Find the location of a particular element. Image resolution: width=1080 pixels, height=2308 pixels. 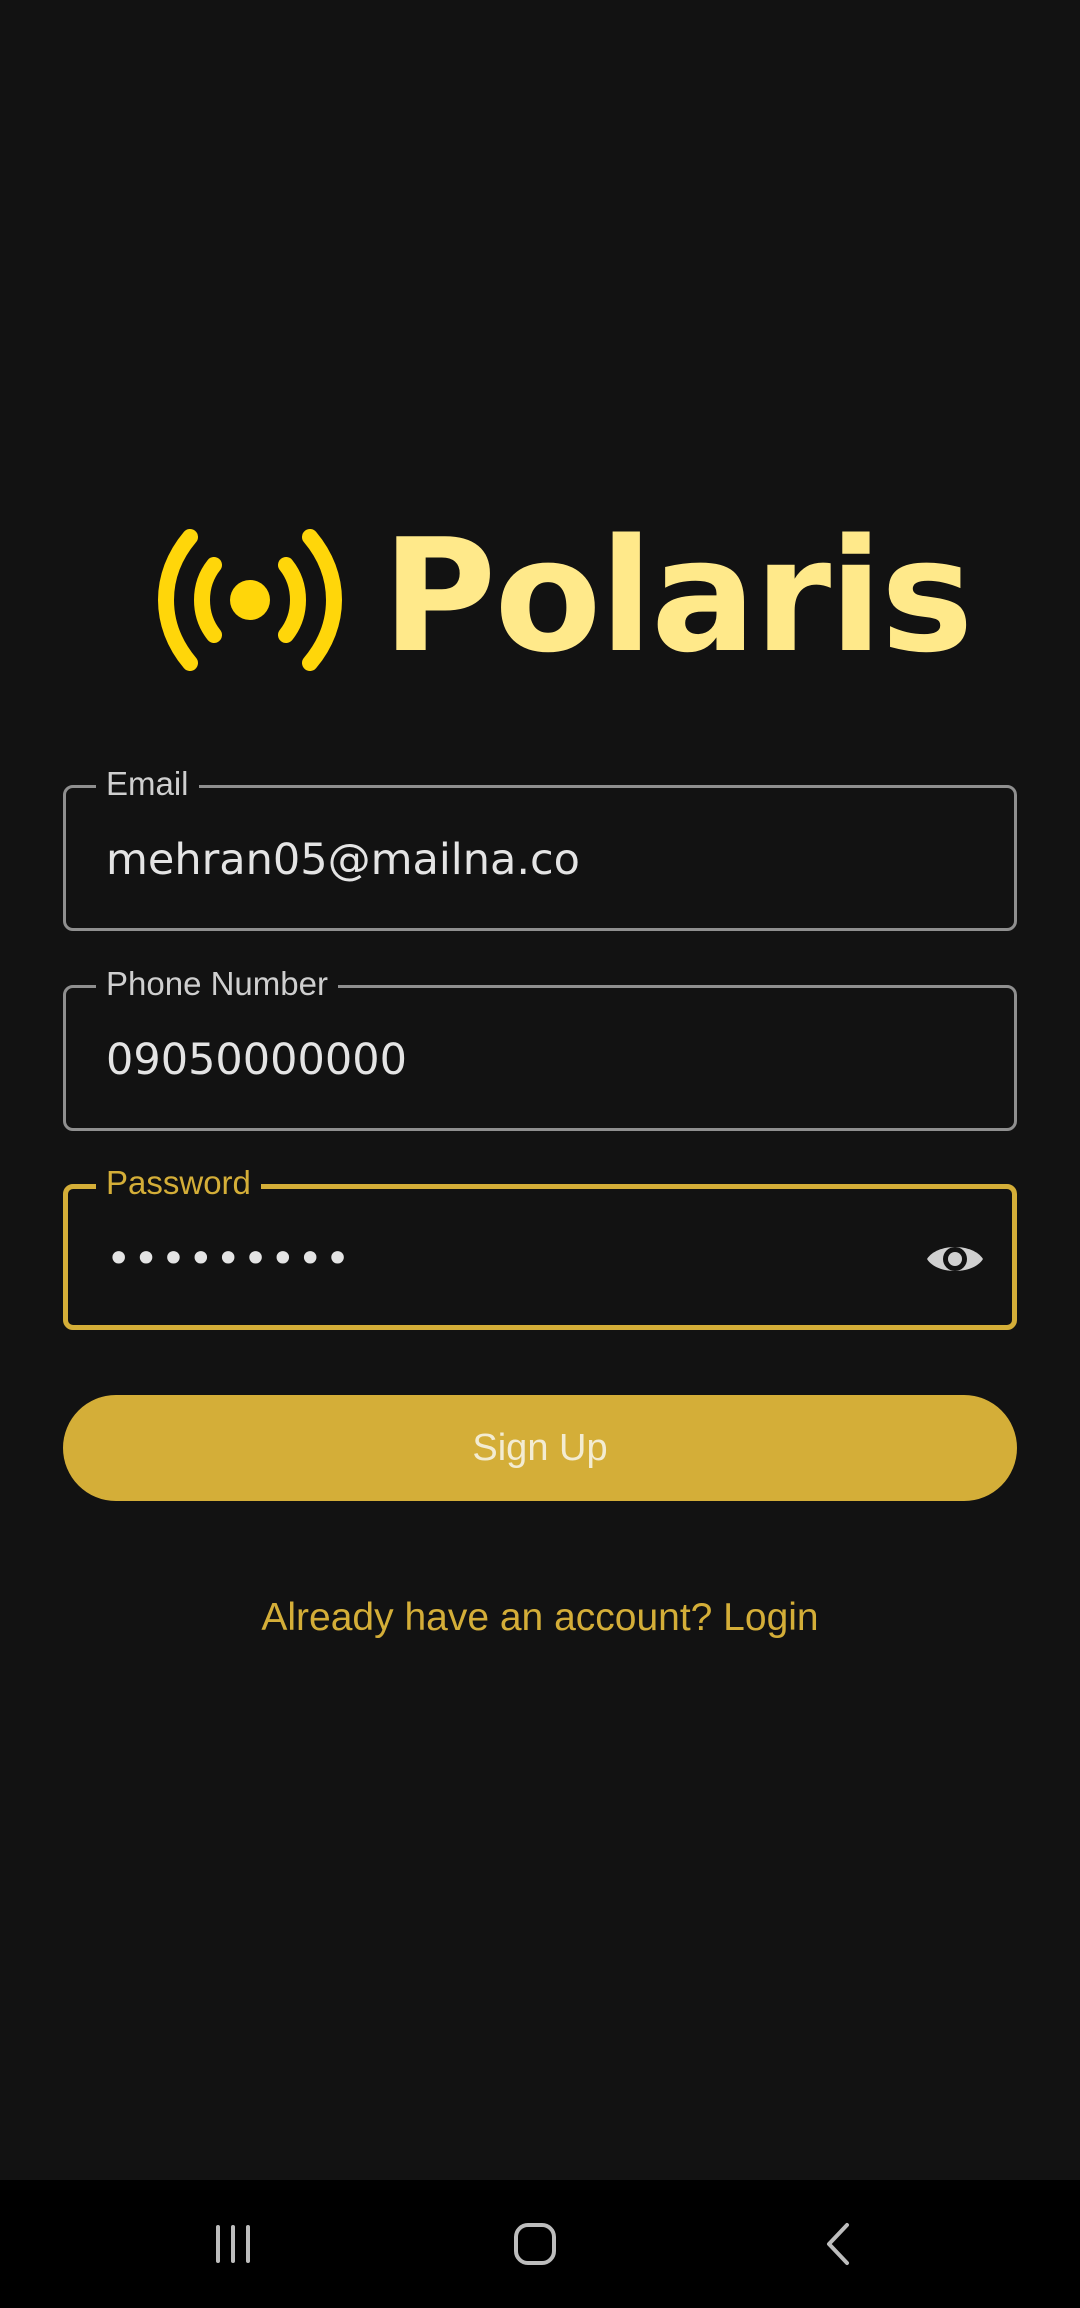

back-icon is located at coordinates (838, 2244).